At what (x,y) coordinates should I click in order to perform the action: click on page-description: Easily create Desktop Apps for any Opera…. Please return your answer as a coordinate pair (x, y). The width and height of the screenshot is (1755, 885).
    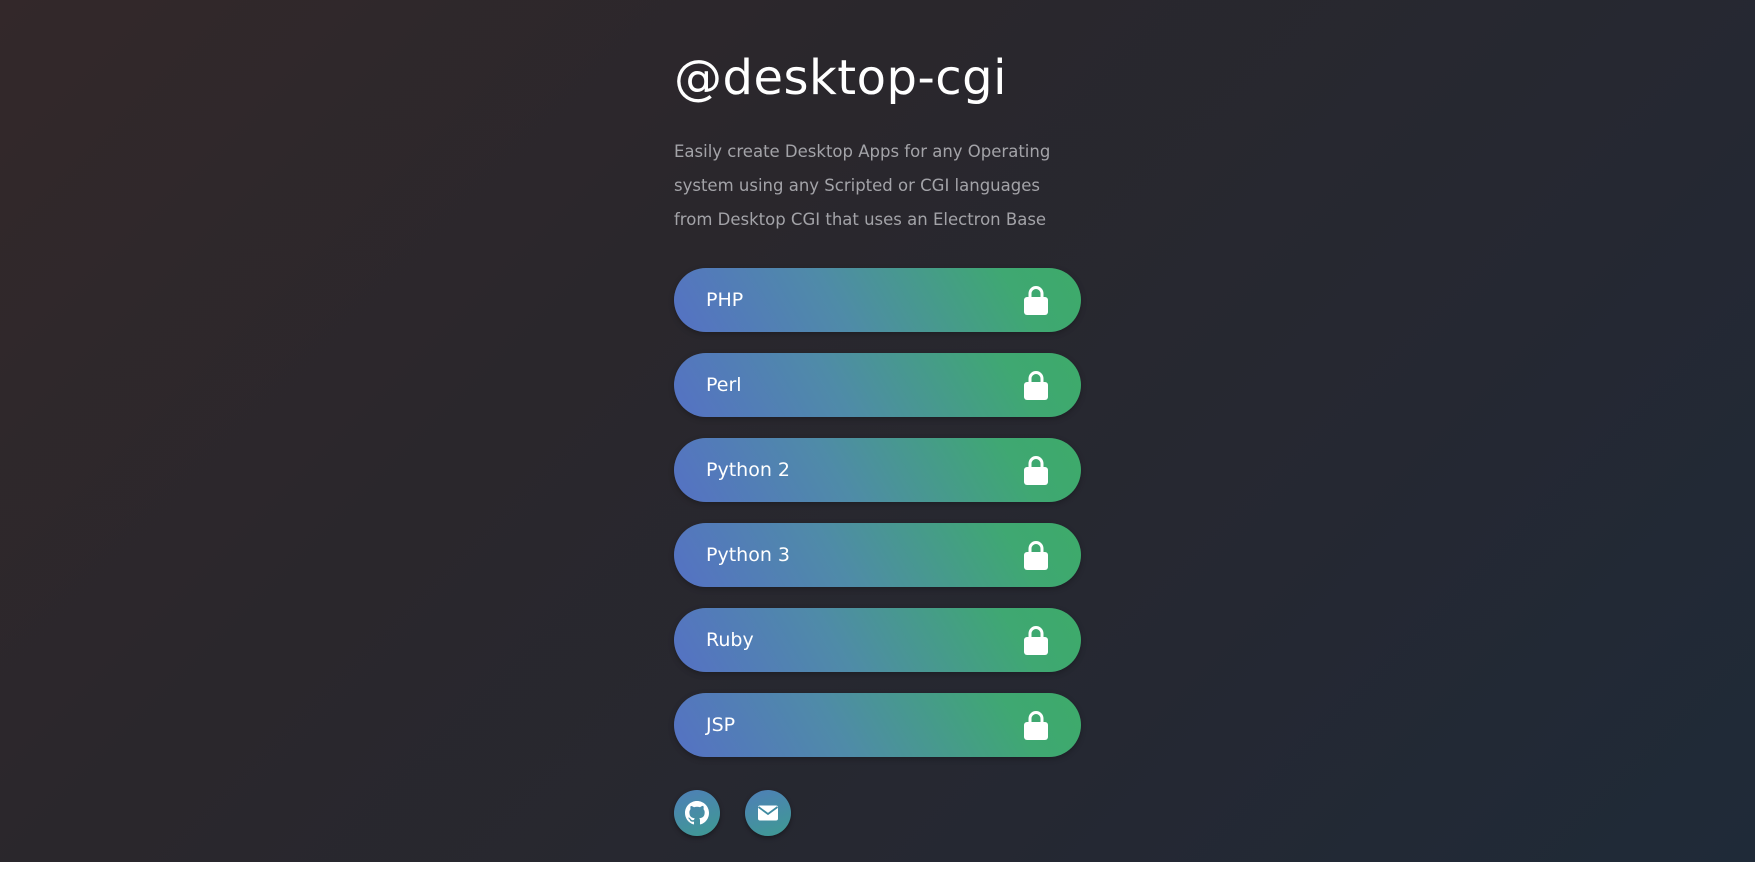
    Looking at the image, I should click on (874, 186).